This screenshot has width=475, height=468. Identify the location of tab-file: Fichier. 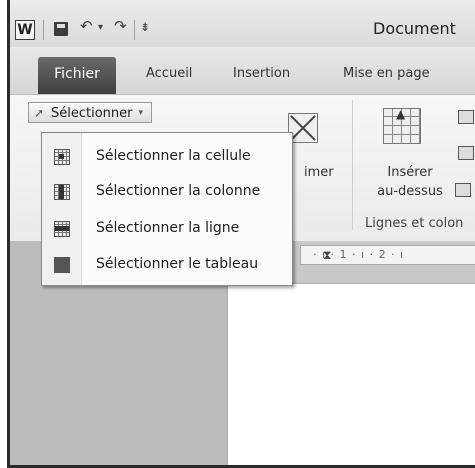
(77, 75).